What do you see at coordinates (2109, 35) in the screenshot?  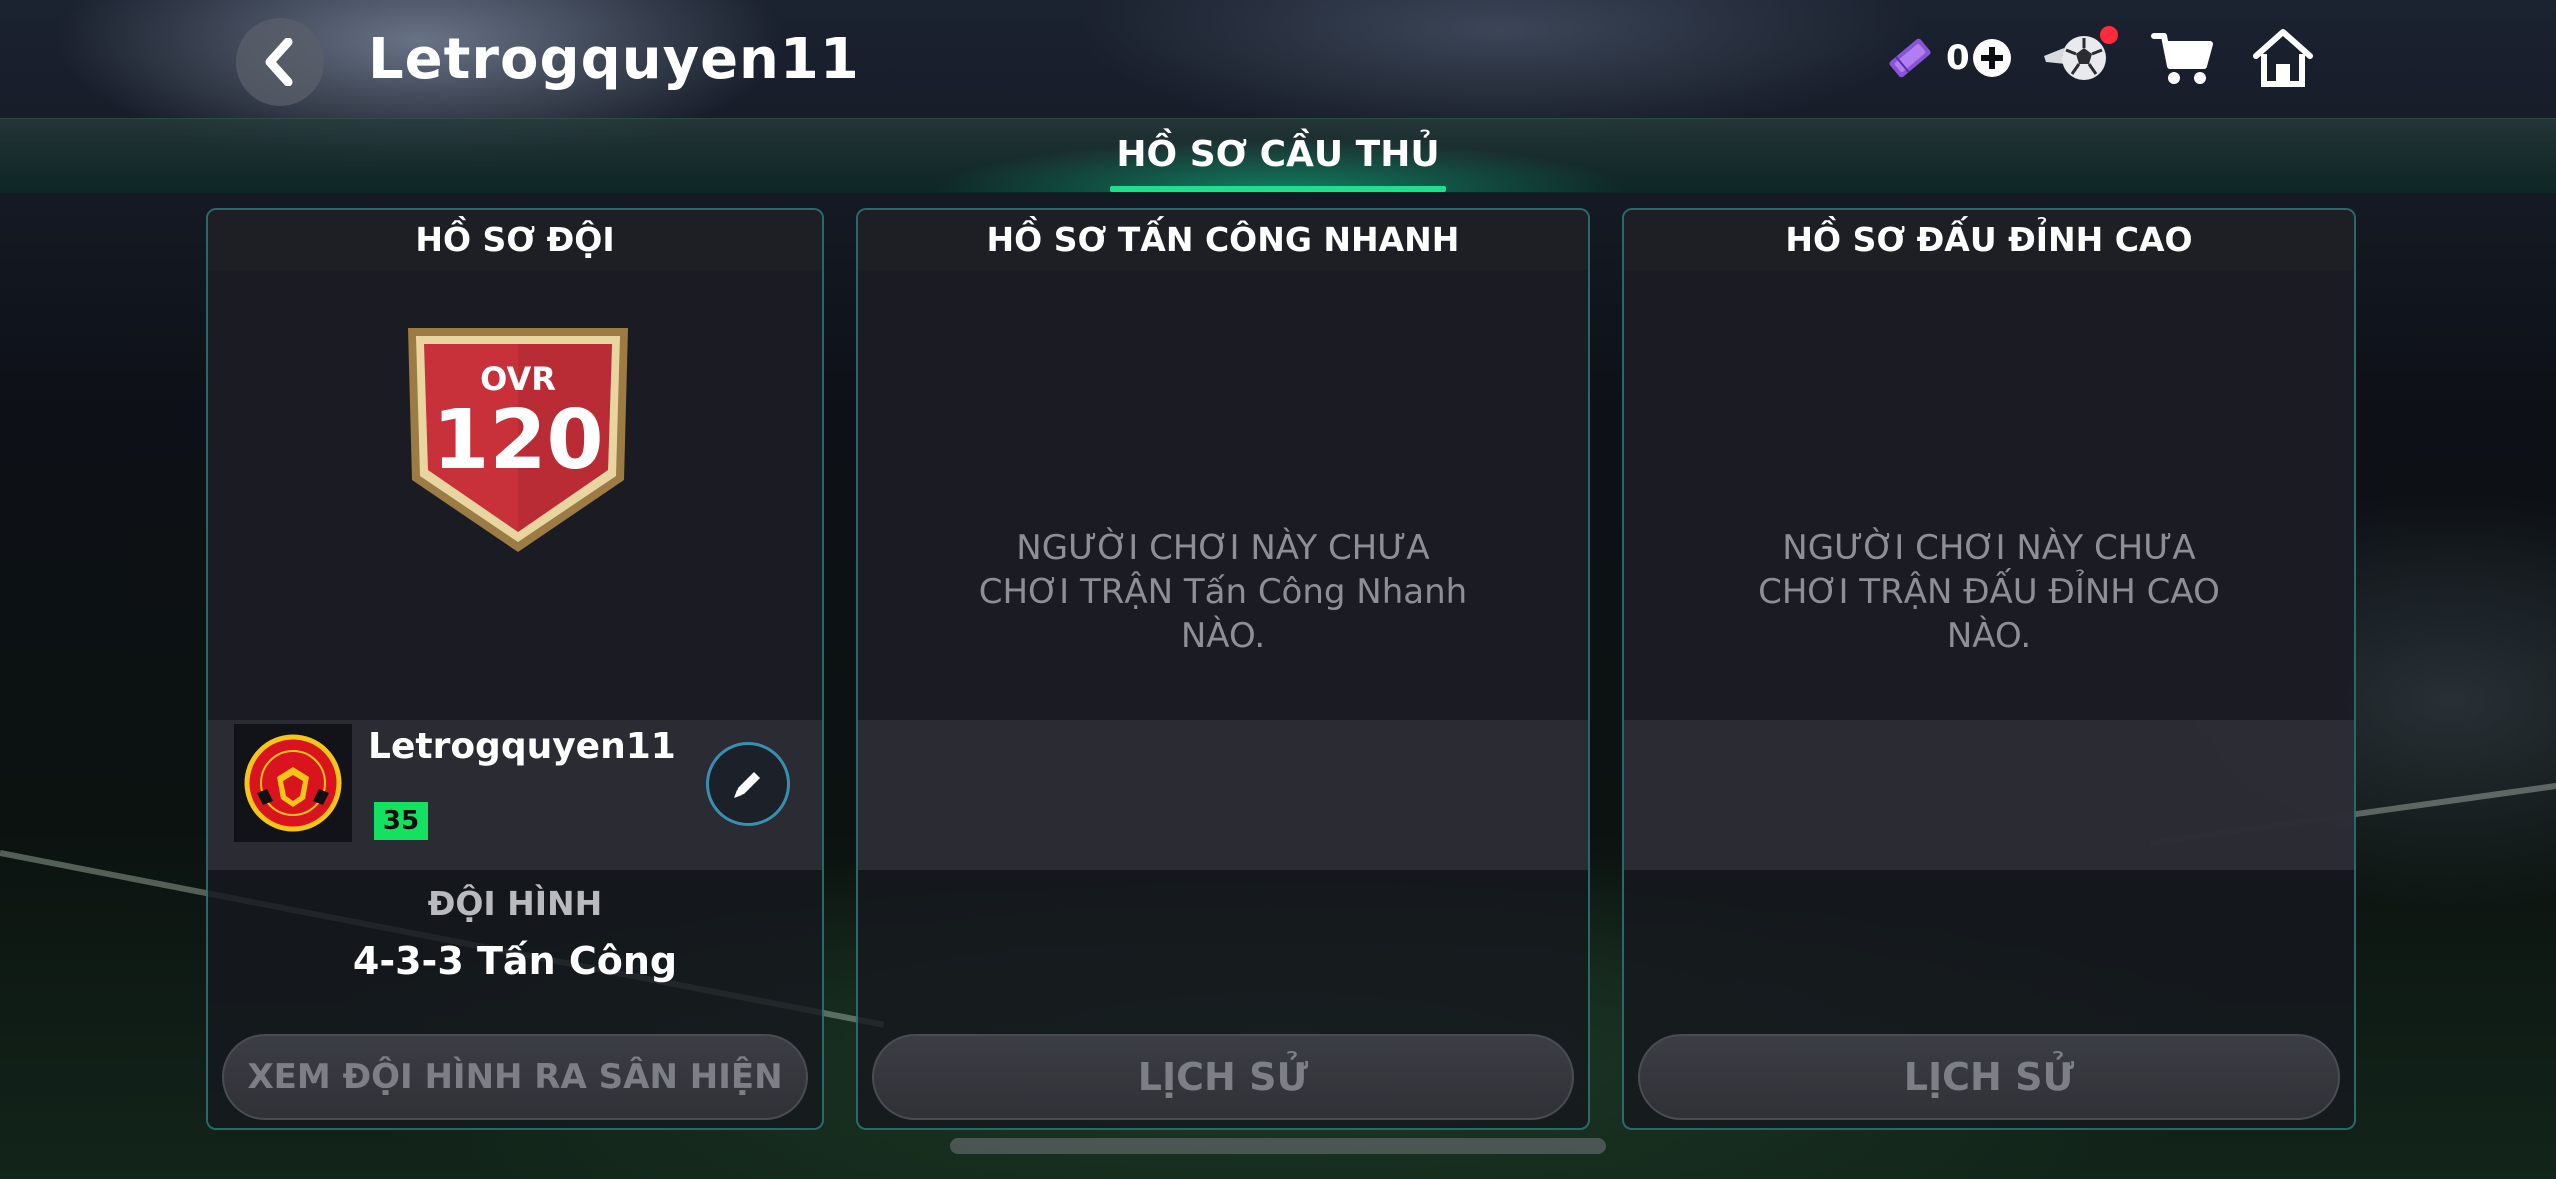 I see `notification-dot` at bounding box center [2109, 35].